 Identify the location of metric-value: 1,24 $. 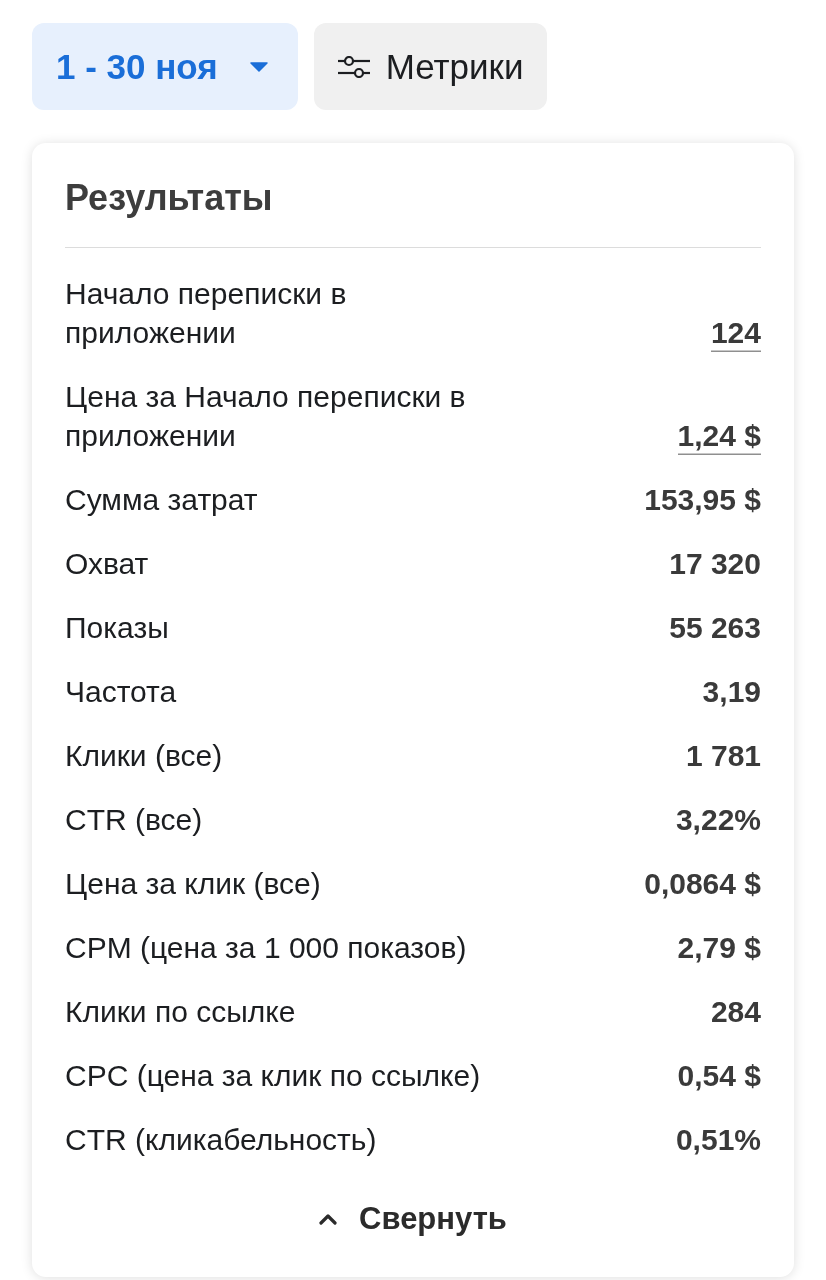
(719, 435).